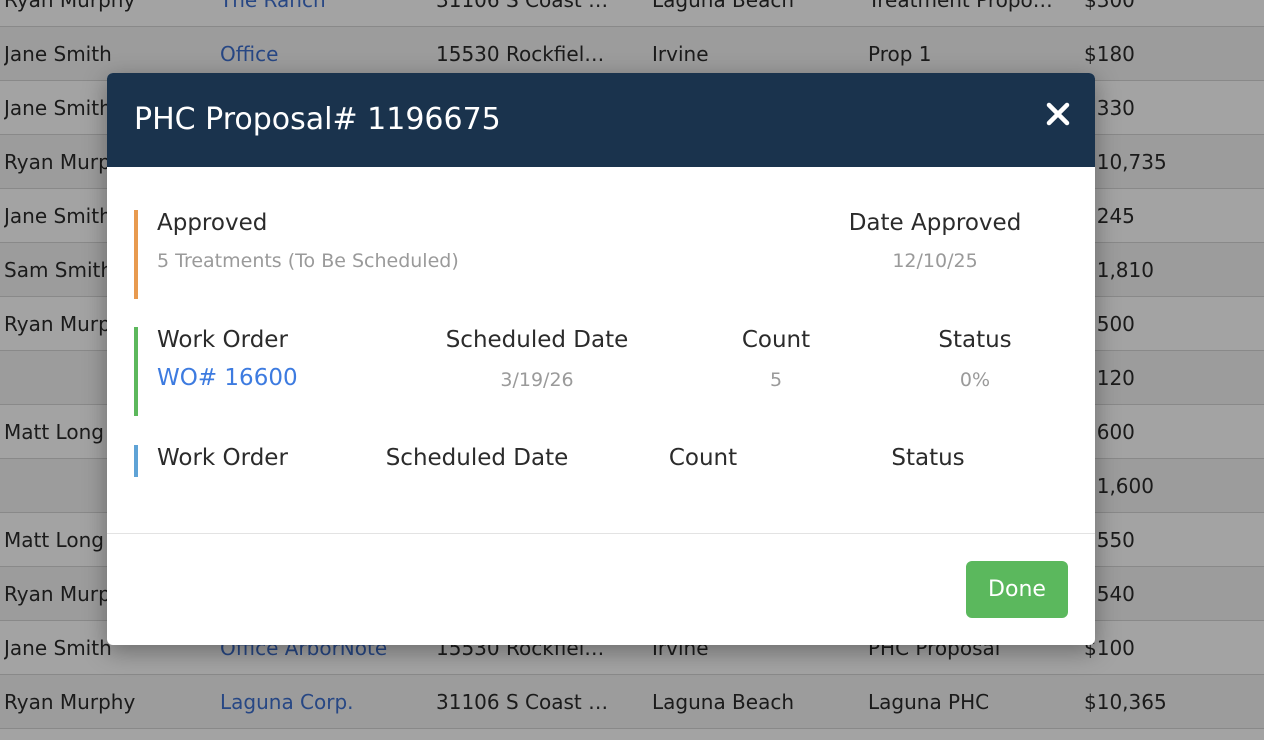  Describe the element at coordinates (136, 461) in the screenshot. I see `pending-accent-bar` at that location.